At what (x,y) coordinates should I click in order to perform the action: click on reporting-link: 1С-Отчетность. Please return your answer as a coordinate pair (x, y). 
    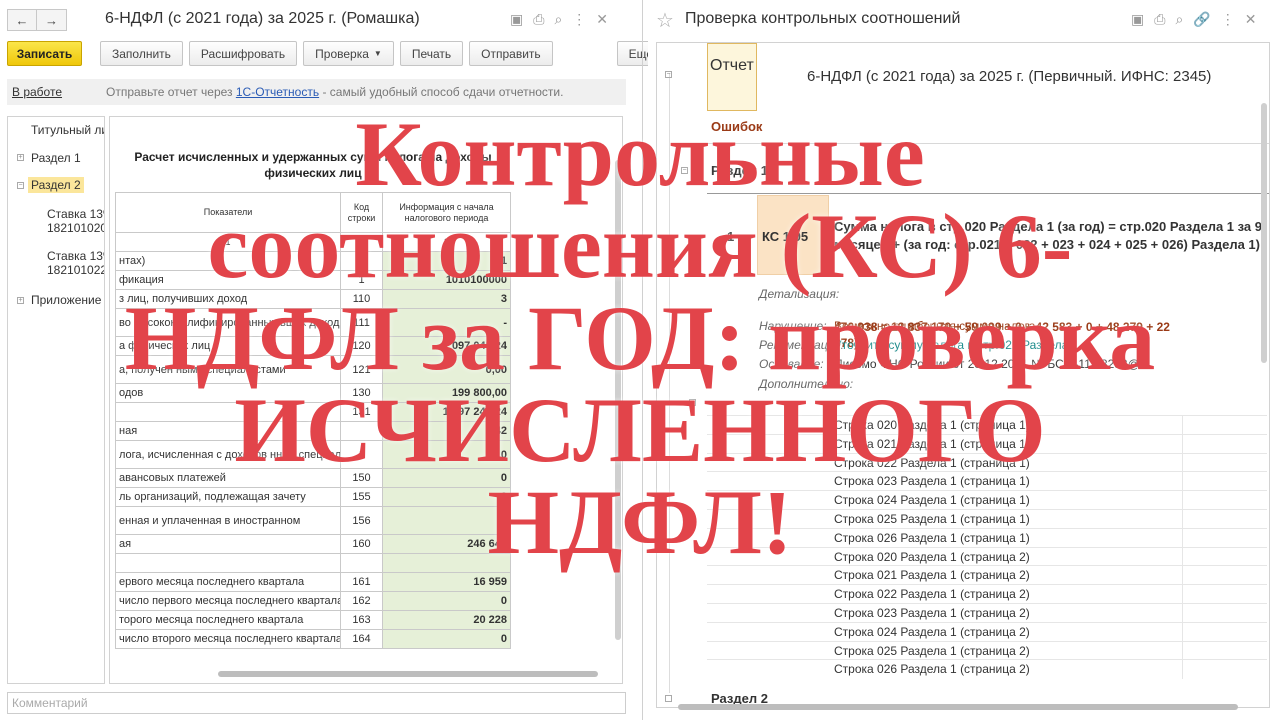
    Looking at the image, I should click on (277, 92).